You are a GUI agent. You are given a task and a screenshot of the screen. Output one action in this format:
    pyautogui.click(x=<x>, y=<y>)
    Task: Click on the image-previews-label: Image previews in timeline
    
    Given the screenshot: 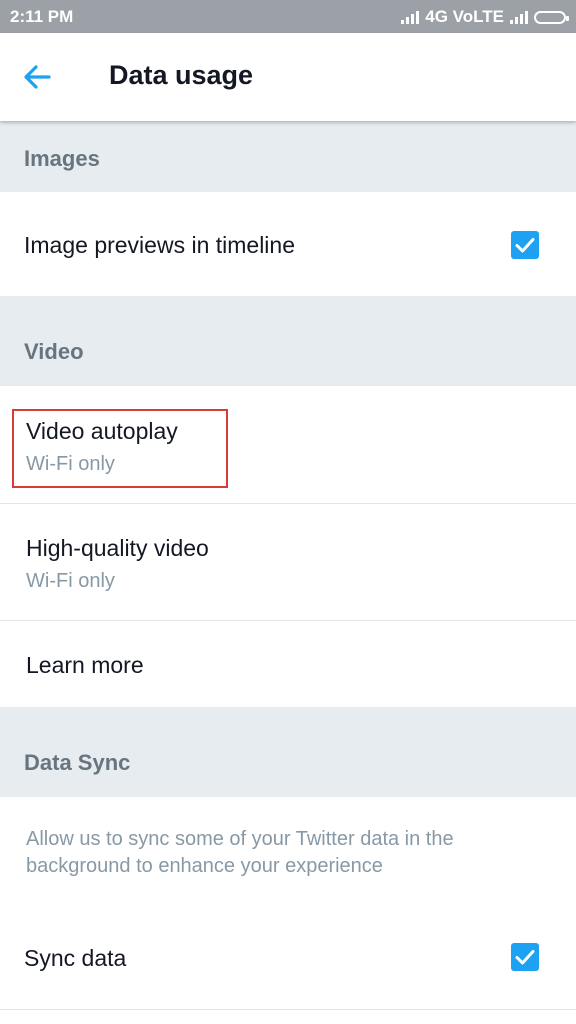 What is the action you would take?
    pyautogui.click(x=160, y=245)
    